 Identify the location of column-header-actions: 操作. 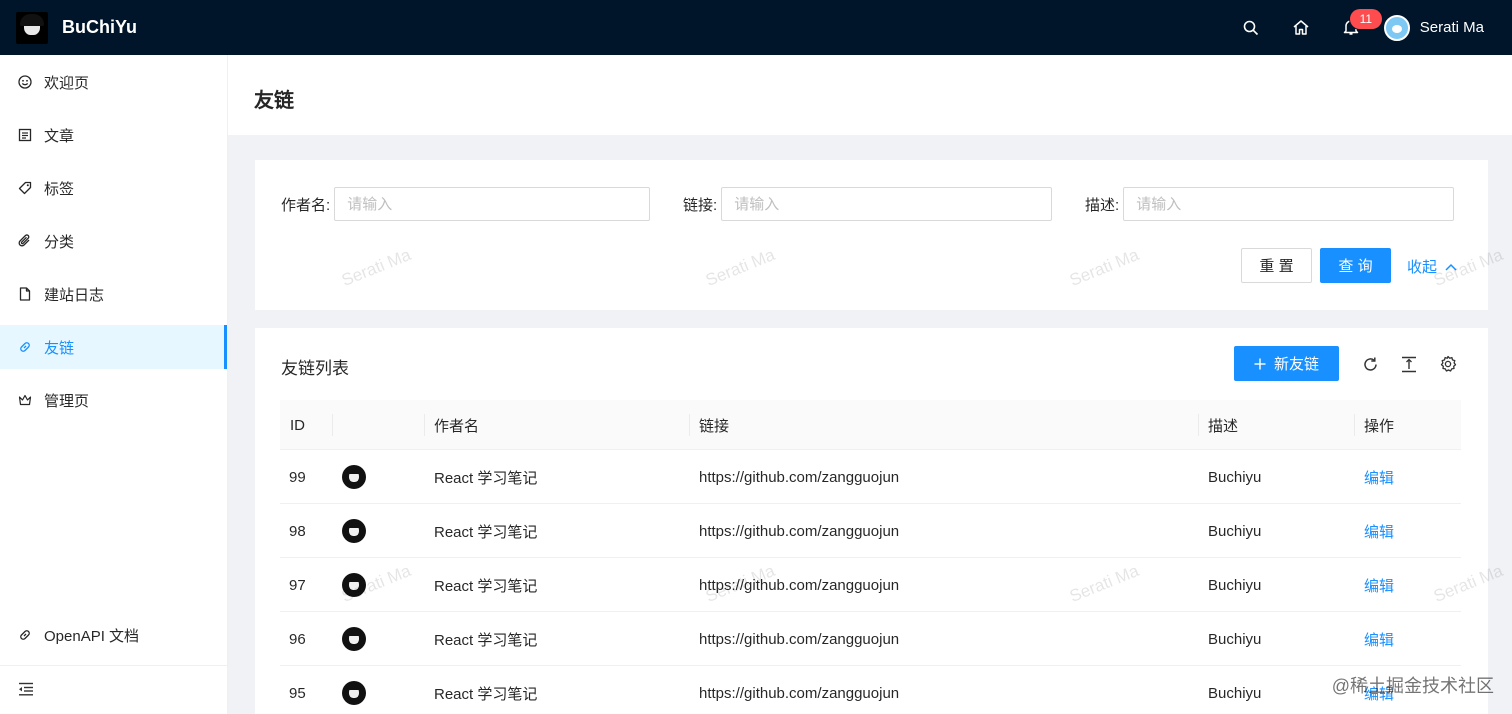
(1379, 426).